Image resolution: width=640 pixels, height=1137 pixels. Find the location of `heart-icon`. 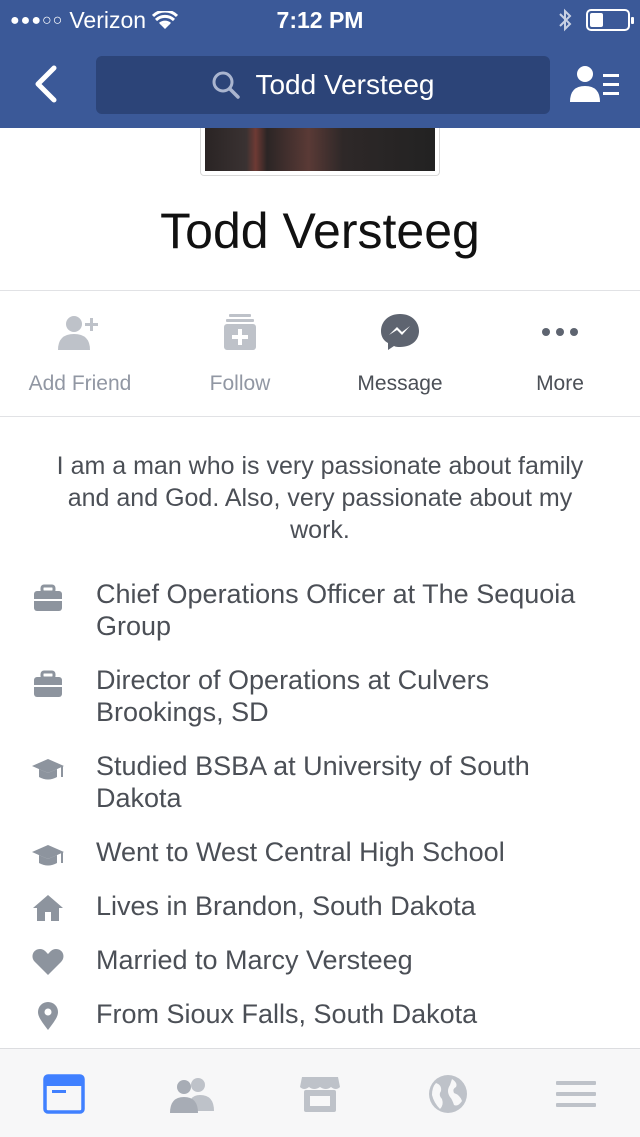

heart-icon is located at coordinates (48, 962).